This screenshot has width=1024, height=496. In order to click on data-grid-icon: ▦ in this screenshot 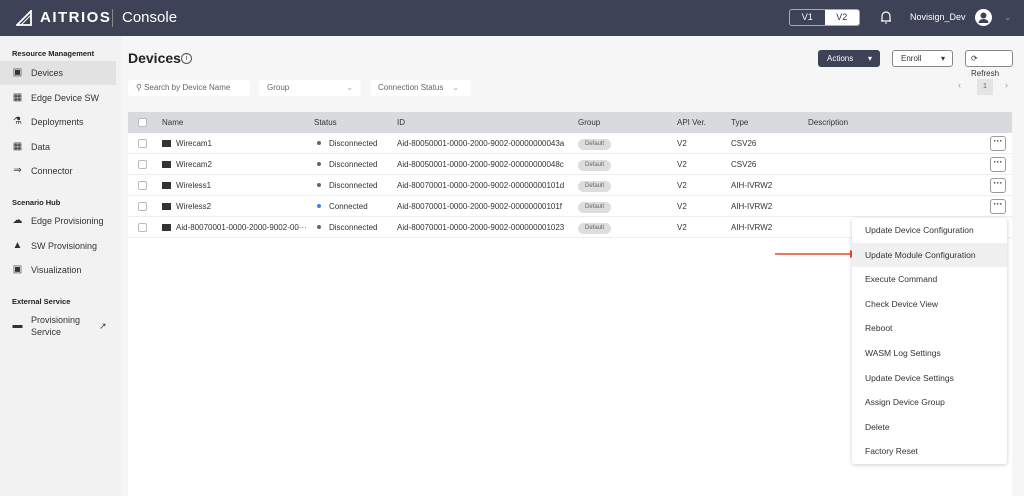, I will do `click(17, 146)`.